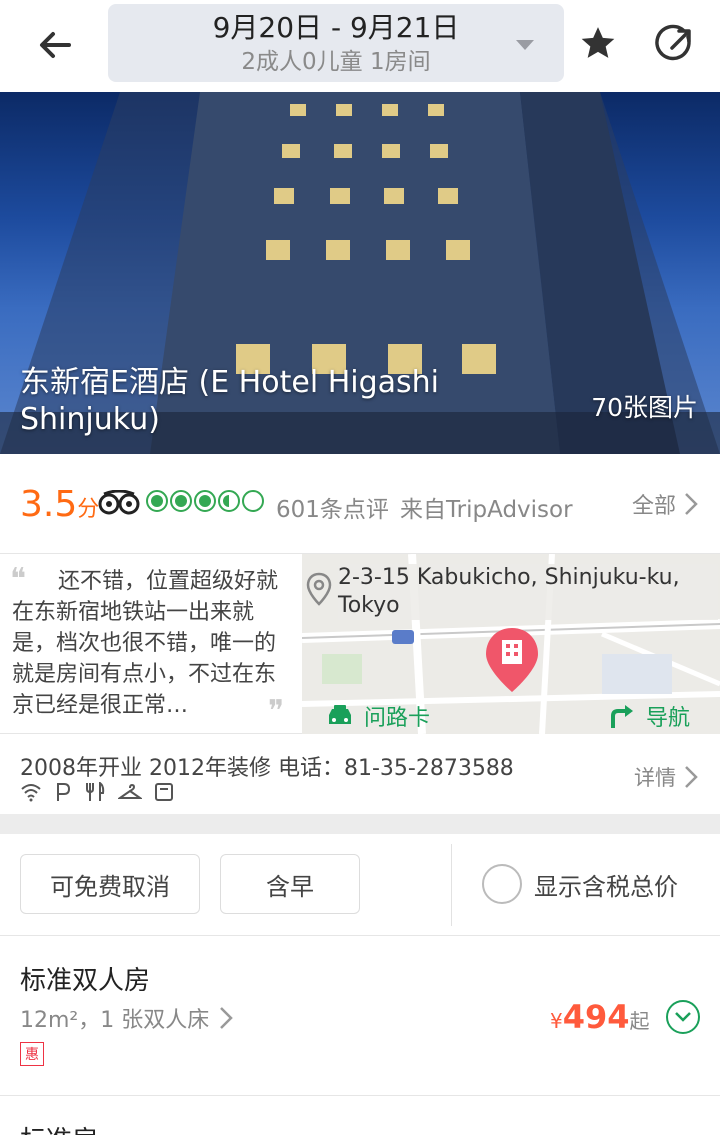  I want to click on all-reviews-label: 全部, so click(653, 506).